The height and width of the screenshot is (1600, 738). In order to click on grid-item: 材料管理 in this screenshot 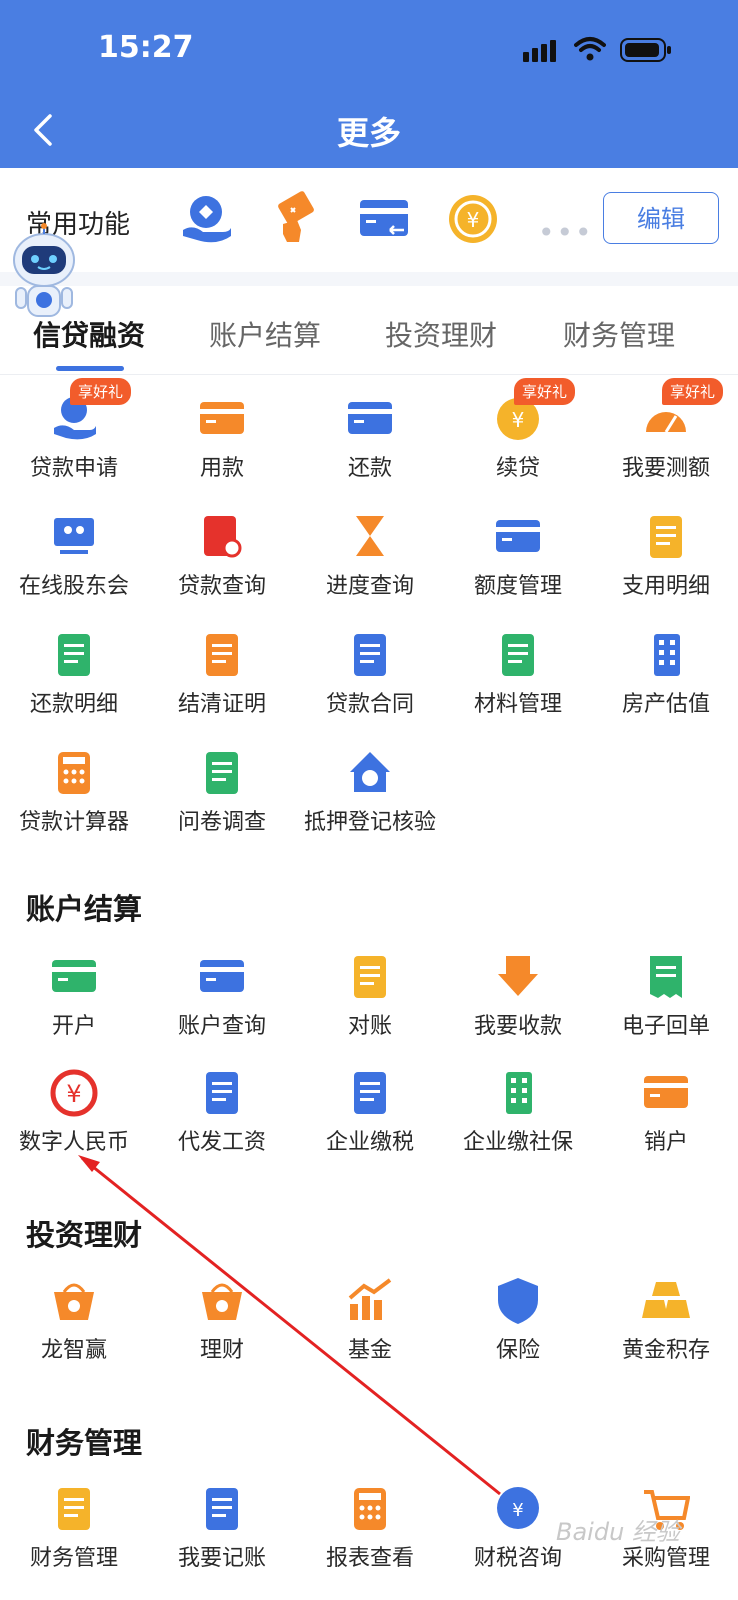, I will do `click(518, 685)`.